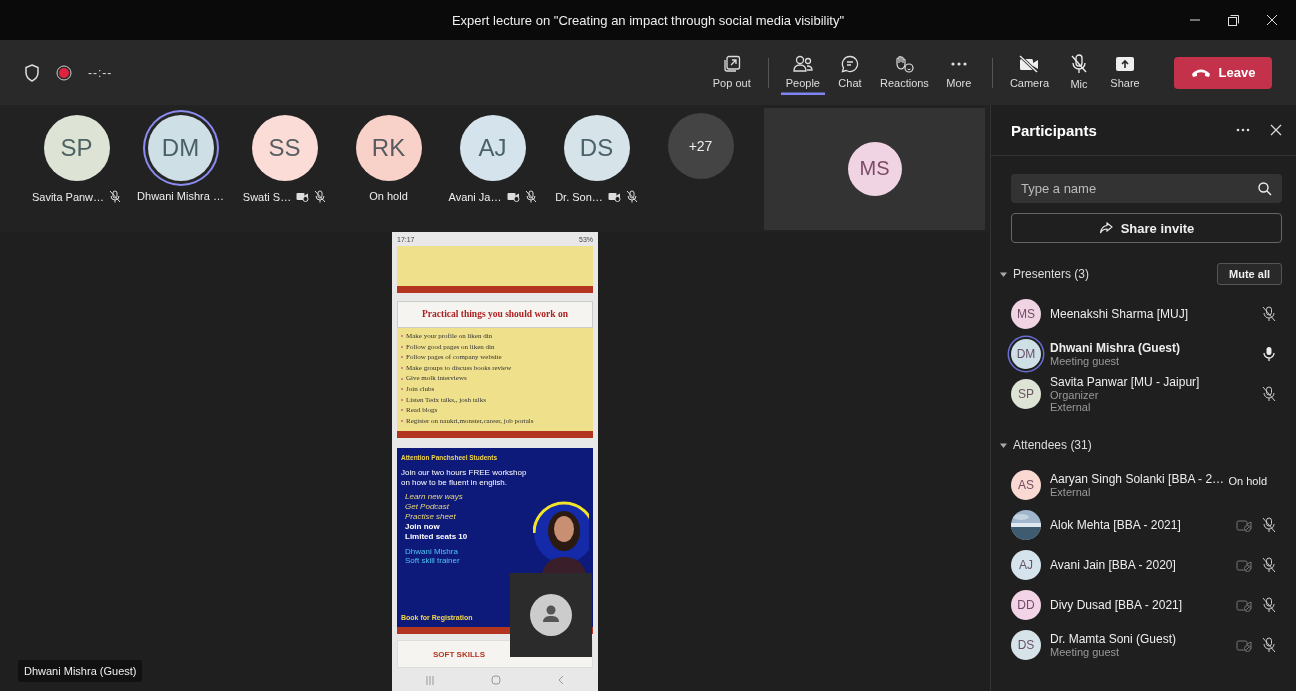 The image size is (1296, 691). What do you see at coordinates (1052, 445) in the screenshot?
I see `section-title: Attendees (31)` at bounding box center [1052, 445].